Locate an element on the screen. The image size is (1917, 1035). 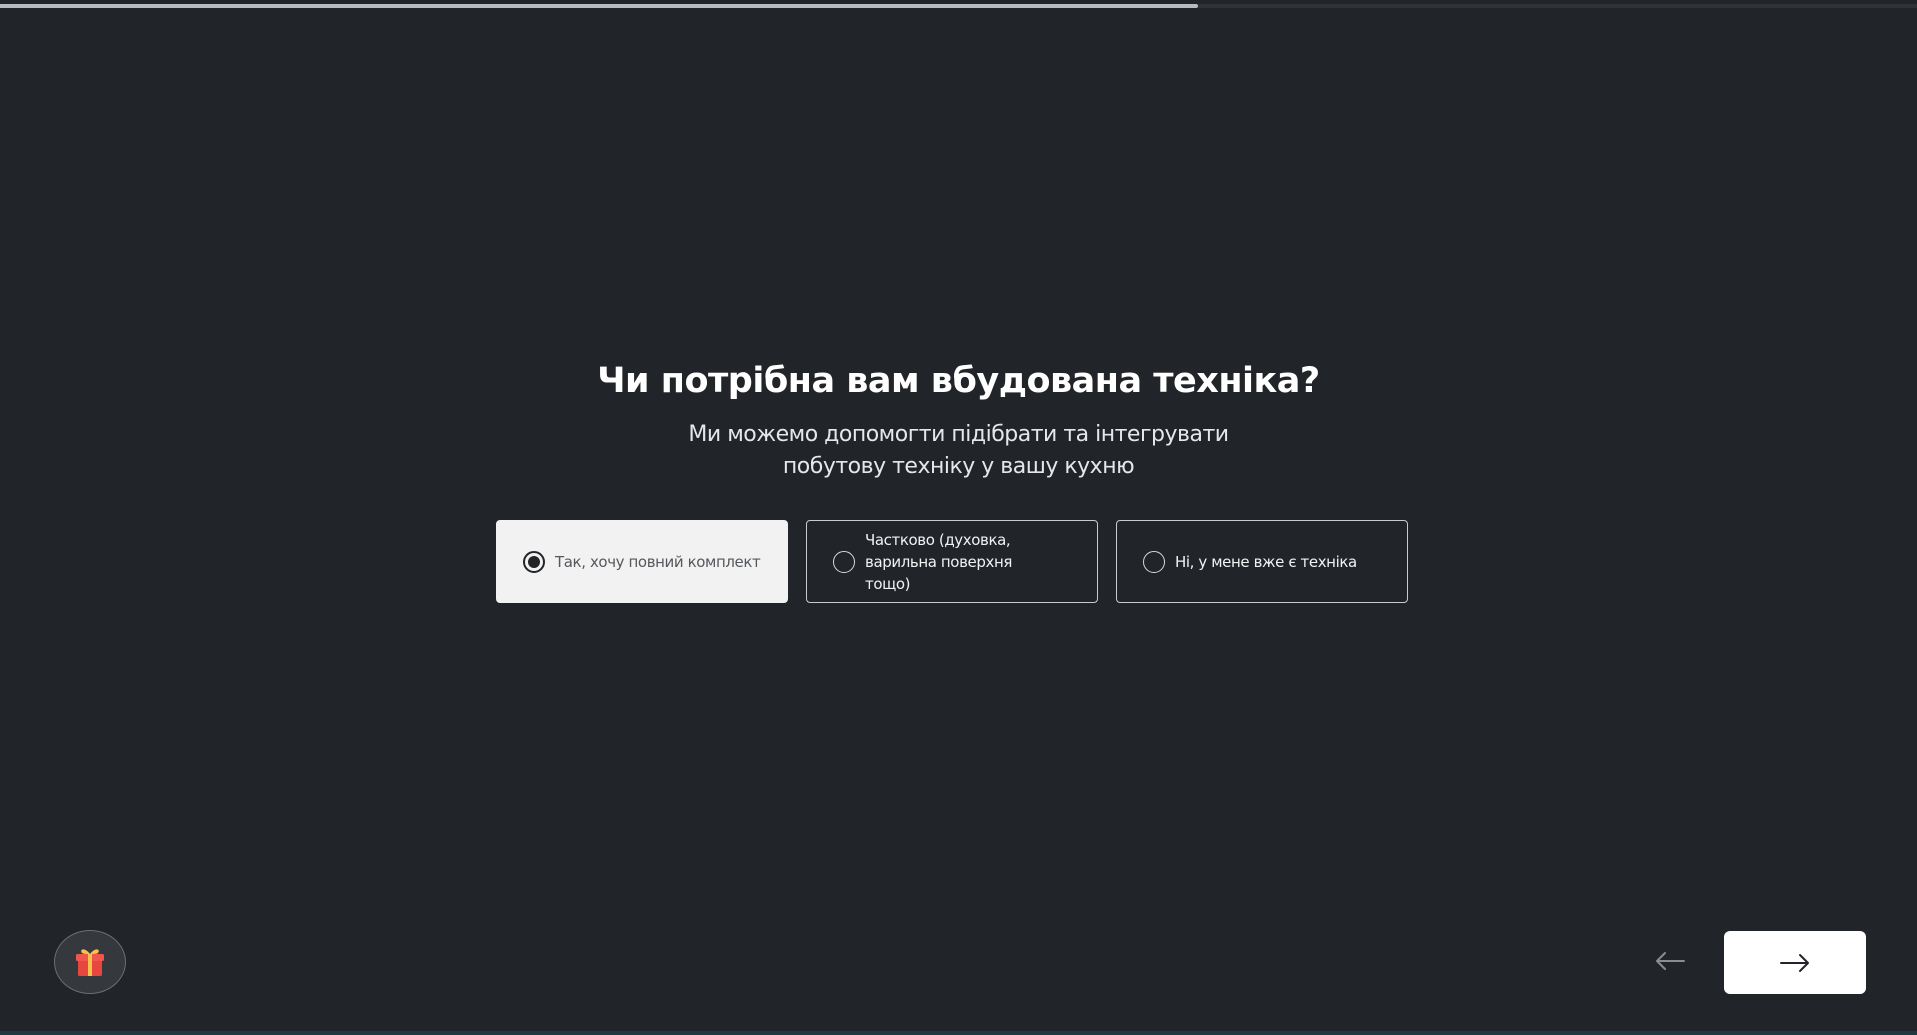
progress-bar-fill is located at coordinates (599, 6).